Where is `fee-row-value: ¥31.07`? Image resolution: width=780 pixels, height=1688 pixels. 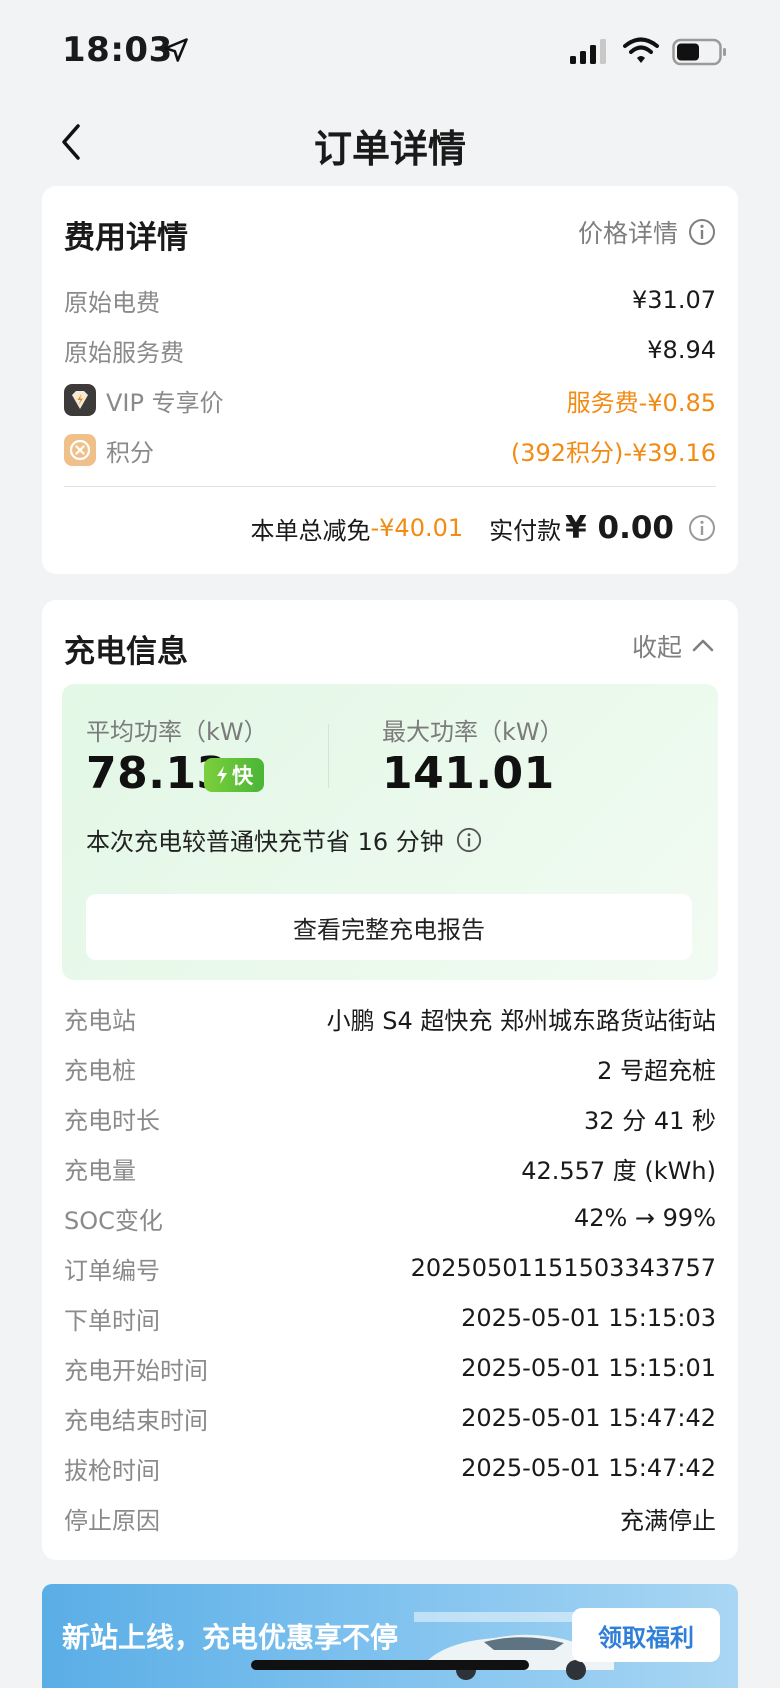
fee-row-value: ¥31.07 is located at coordinates (674, 300).